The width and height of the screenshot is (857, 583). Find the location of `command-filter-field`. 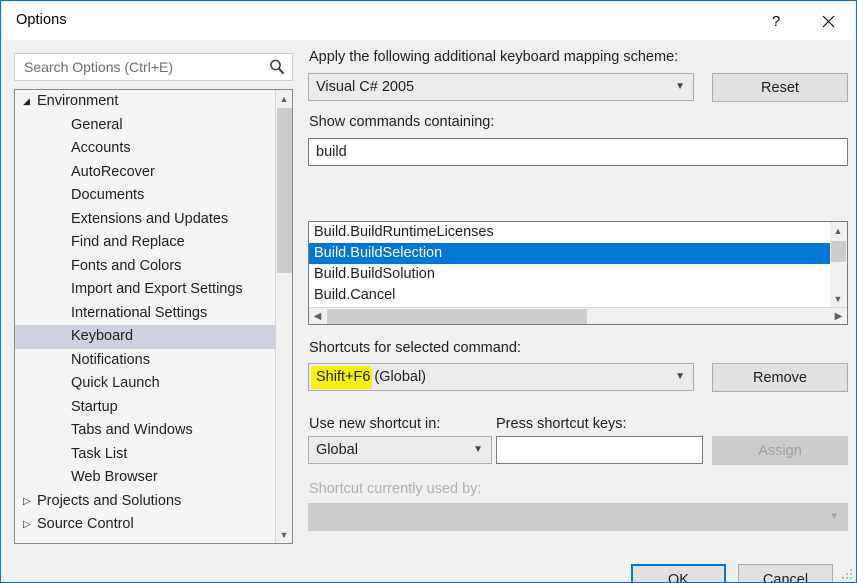

command-filter-field is located at coordinates (578, 152).